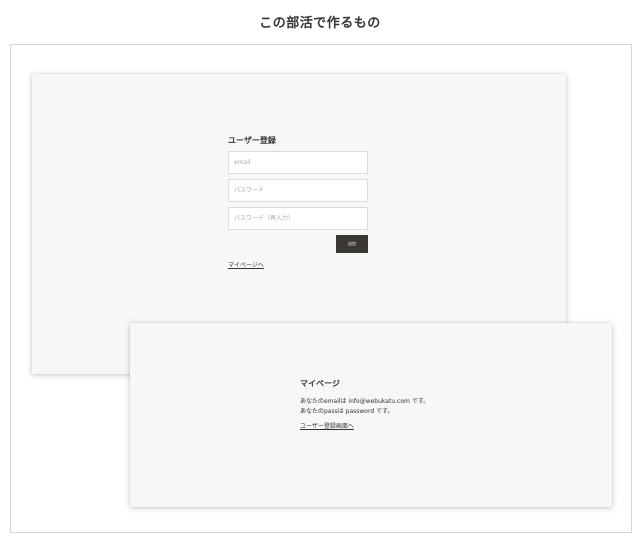 The image size is (640, 539). I want to click on mypage-link: マイページへ, so click(246, 264).